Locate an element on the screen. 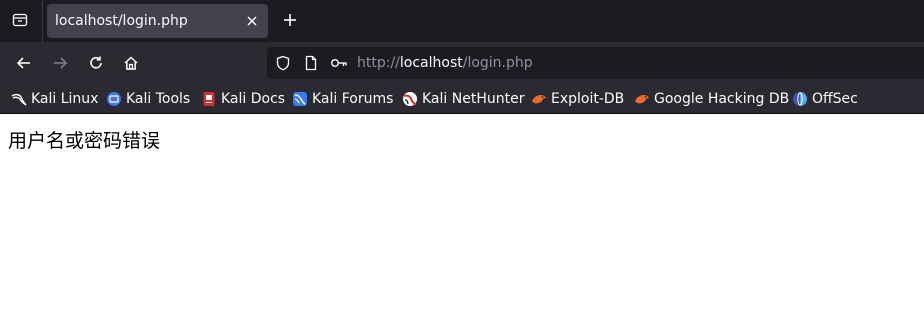 This screenshot has width=924, height=336. offsec-icon is located at coordinates (800, 98).